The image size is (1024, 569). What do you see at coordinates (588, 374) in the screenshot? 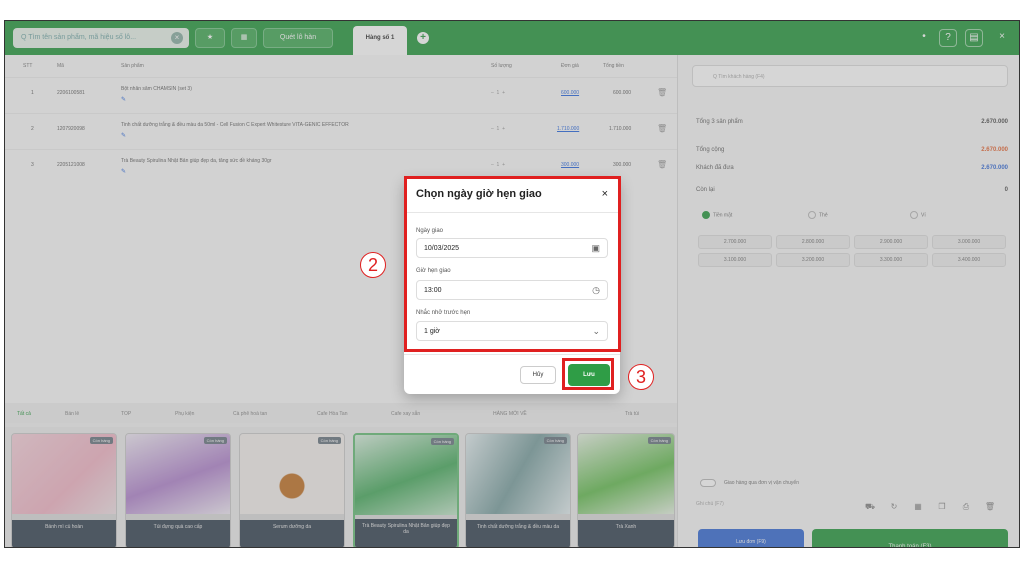
I see `highlight-save-box` at bounding box center [588, 374].